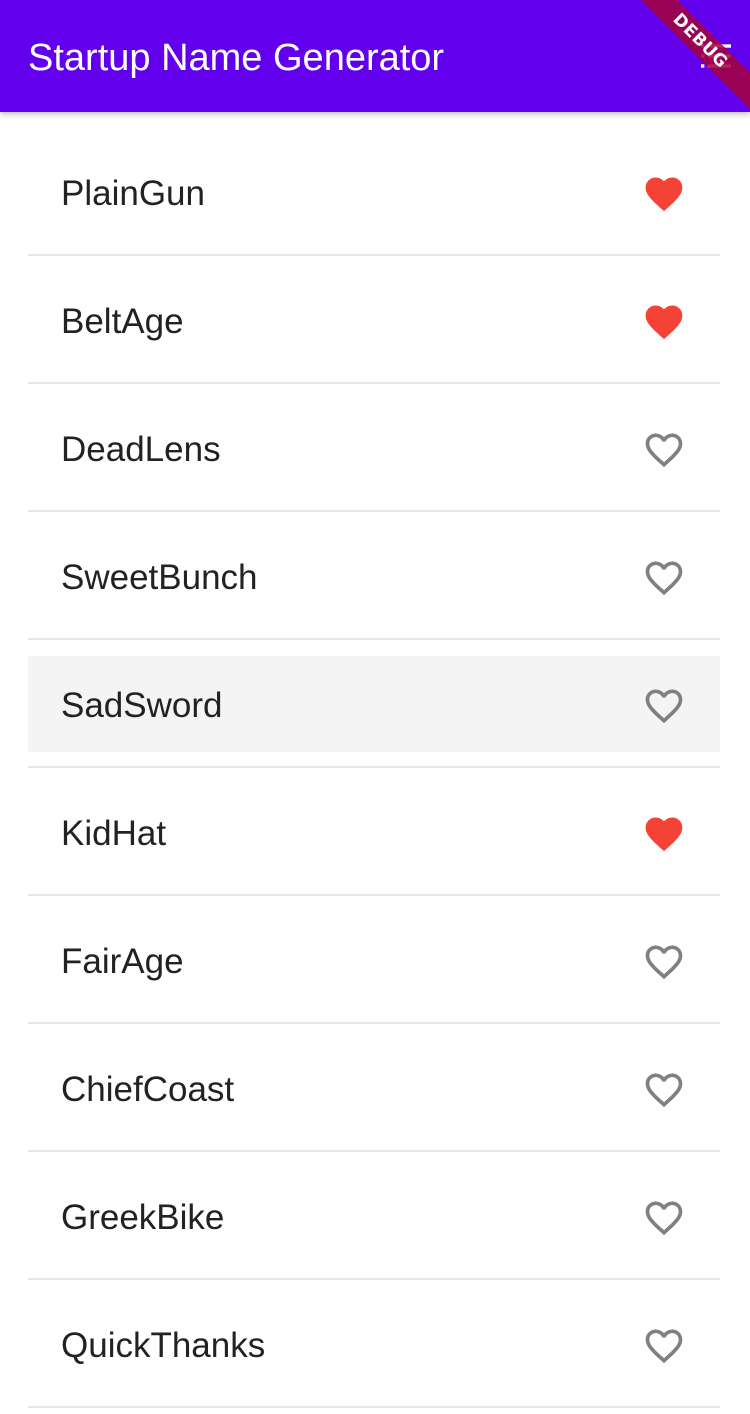 This screenshot has width=750, height=1414. I want to click on list-item-content: SweetBunch, so click(374, 576).